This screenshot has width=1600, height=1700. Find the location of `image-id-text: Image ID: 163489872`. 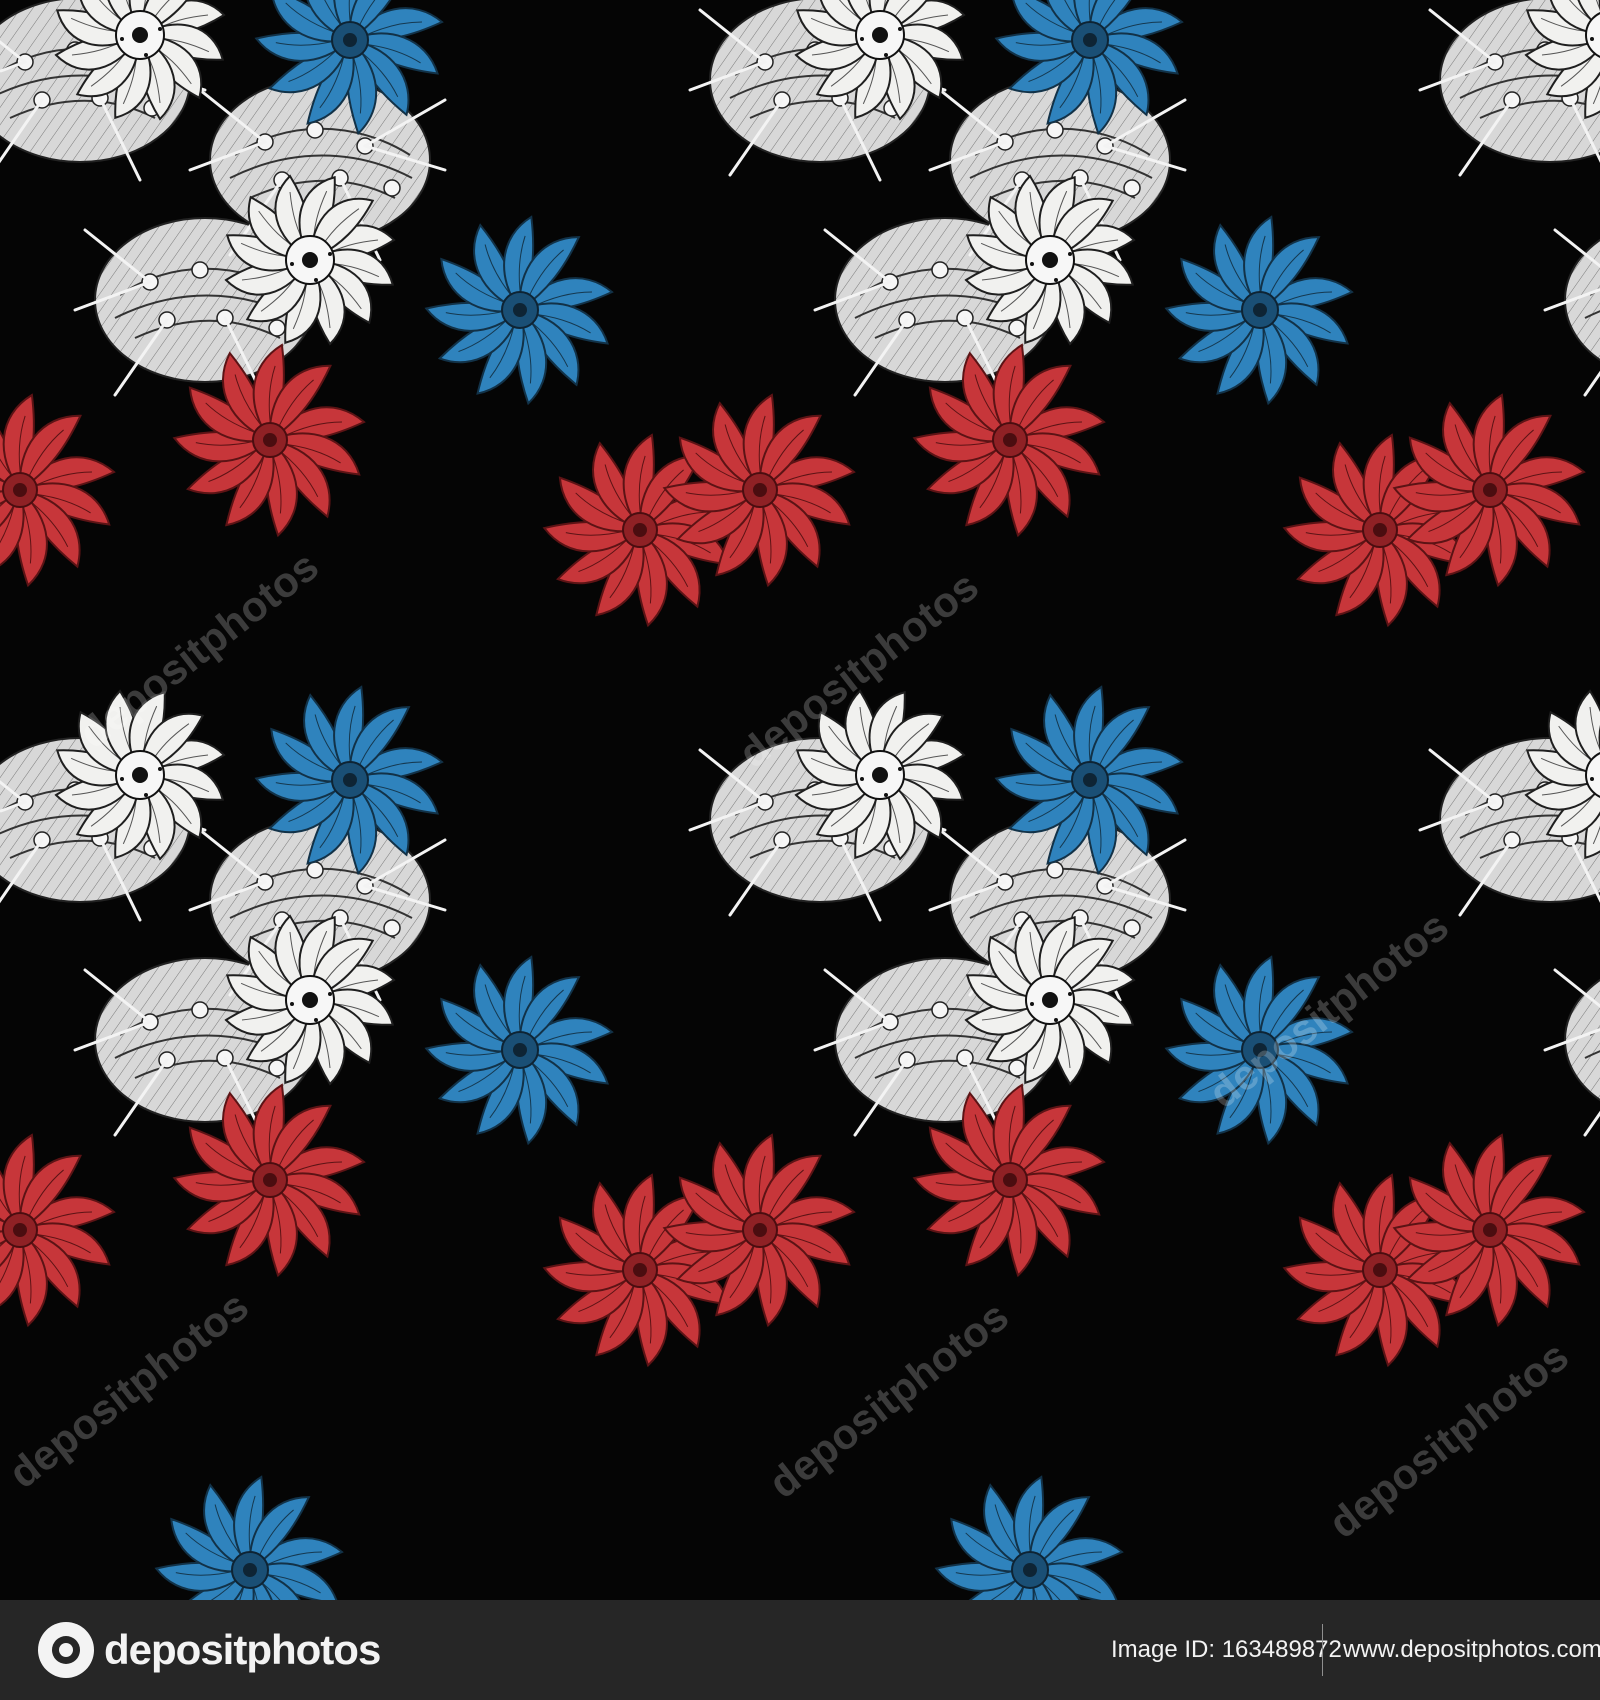

image-id-text: Image ID: 163489872 is located at coordinates (1226, 1649).